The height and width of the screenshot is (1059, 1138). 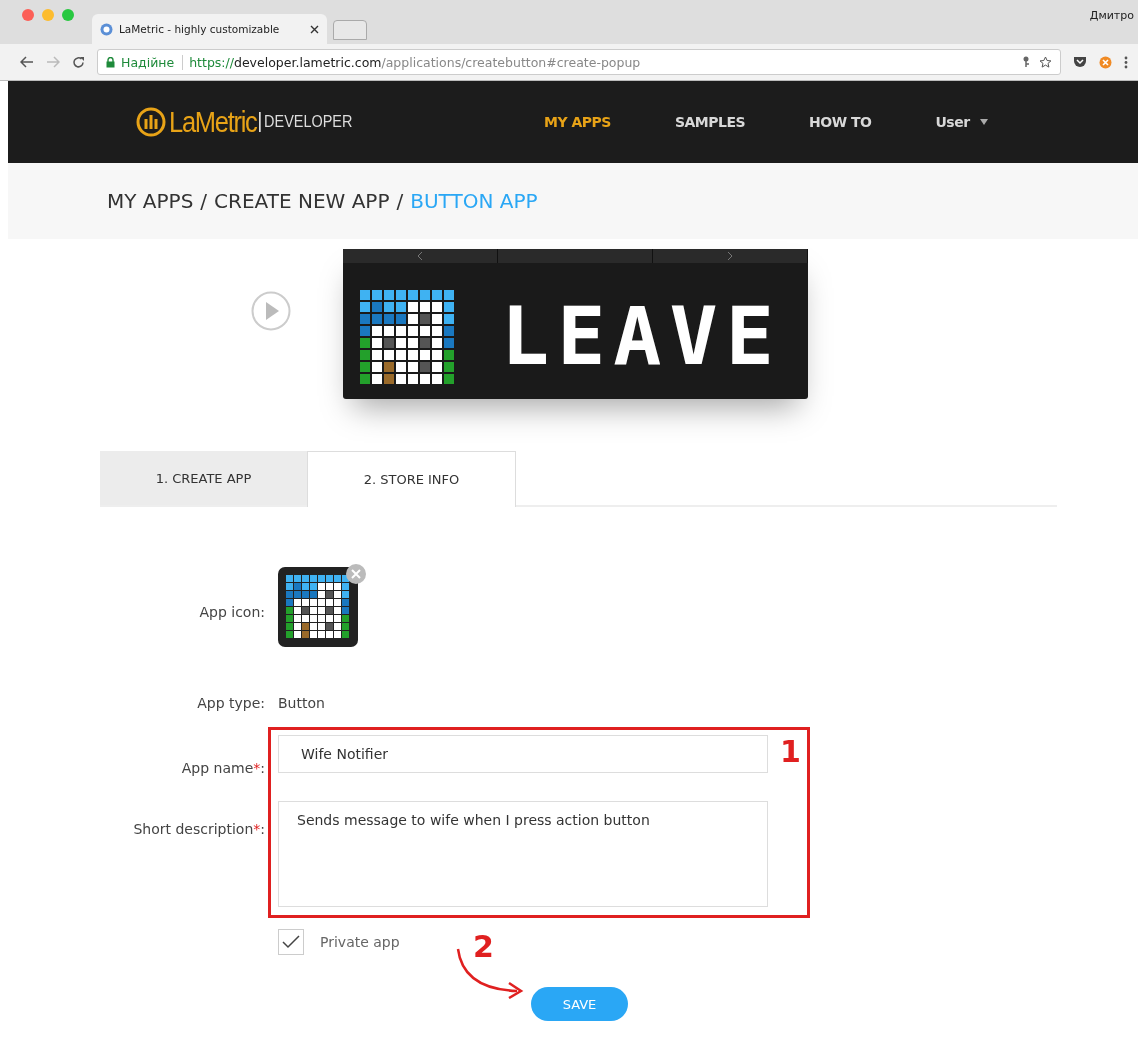 I want to click on nav-link: HOW TO, so click(x=840, y=122).